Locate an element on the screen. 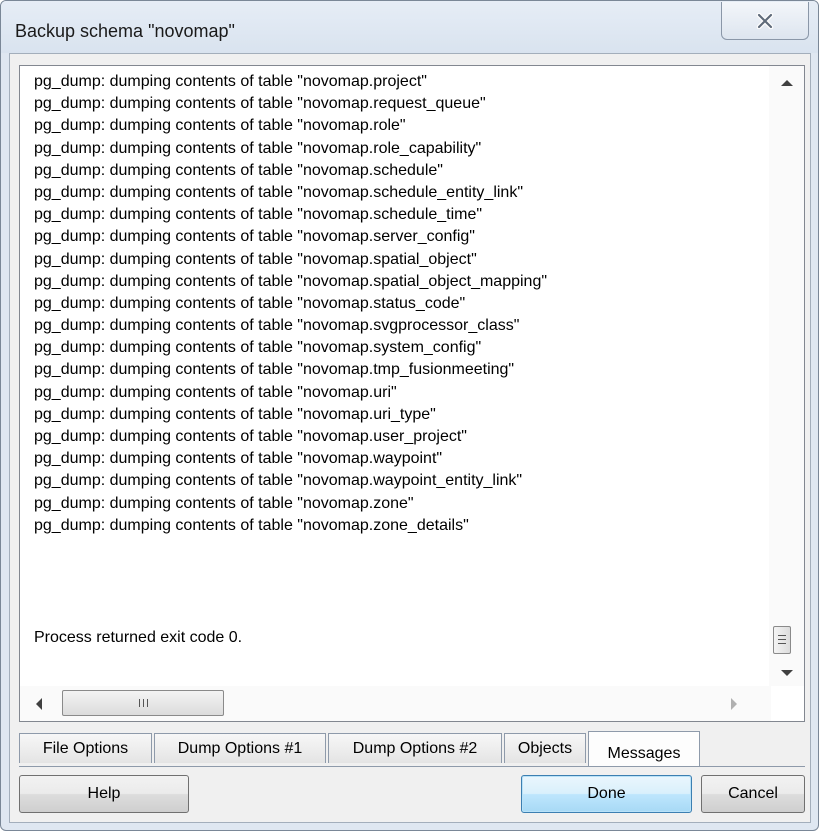 This screenshot has height=833, width=821. title-bar: Backup schema "novomap" is located at coordinates (409, 27).